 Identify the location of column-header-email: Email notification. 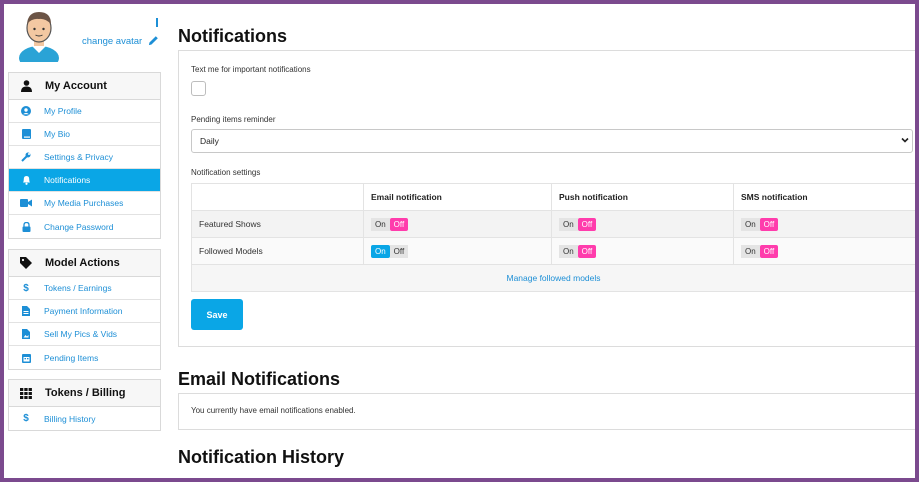
(457, 197).